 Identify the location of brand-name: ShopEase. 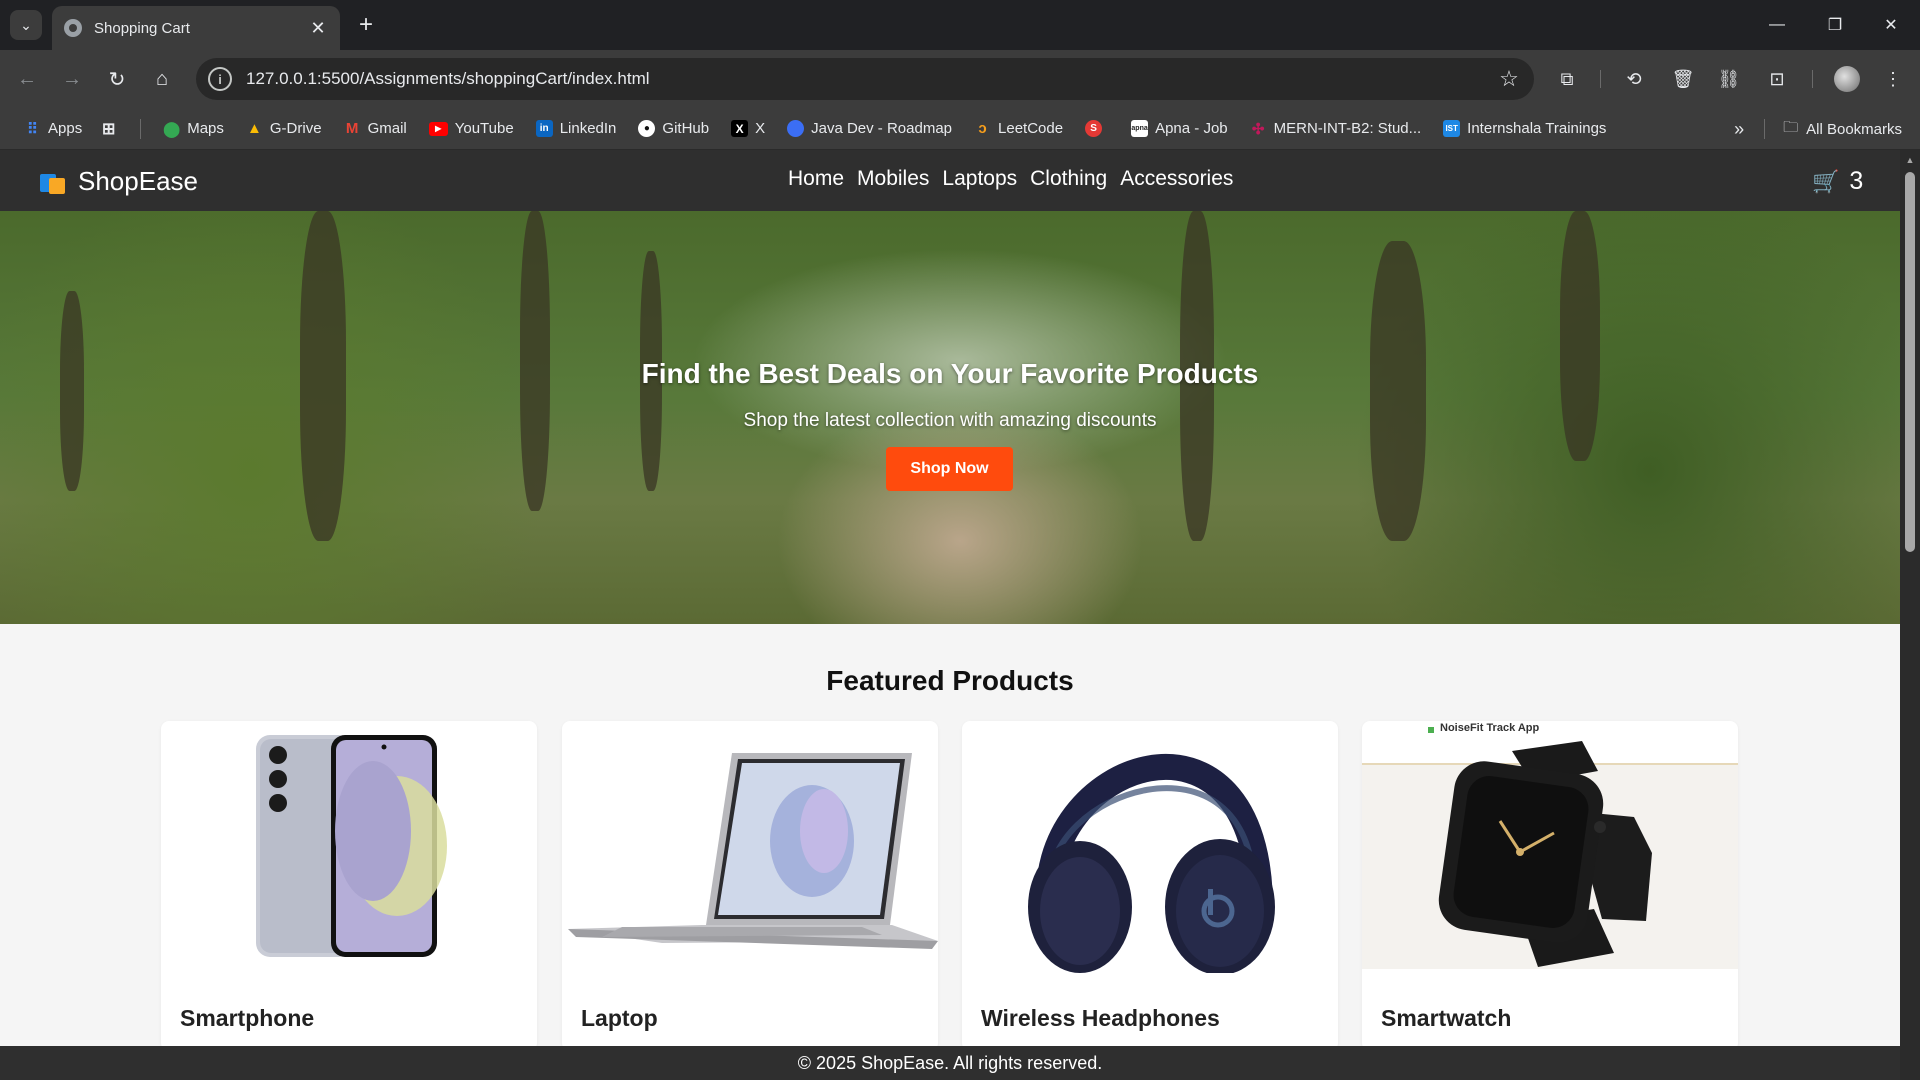
(138, 181).